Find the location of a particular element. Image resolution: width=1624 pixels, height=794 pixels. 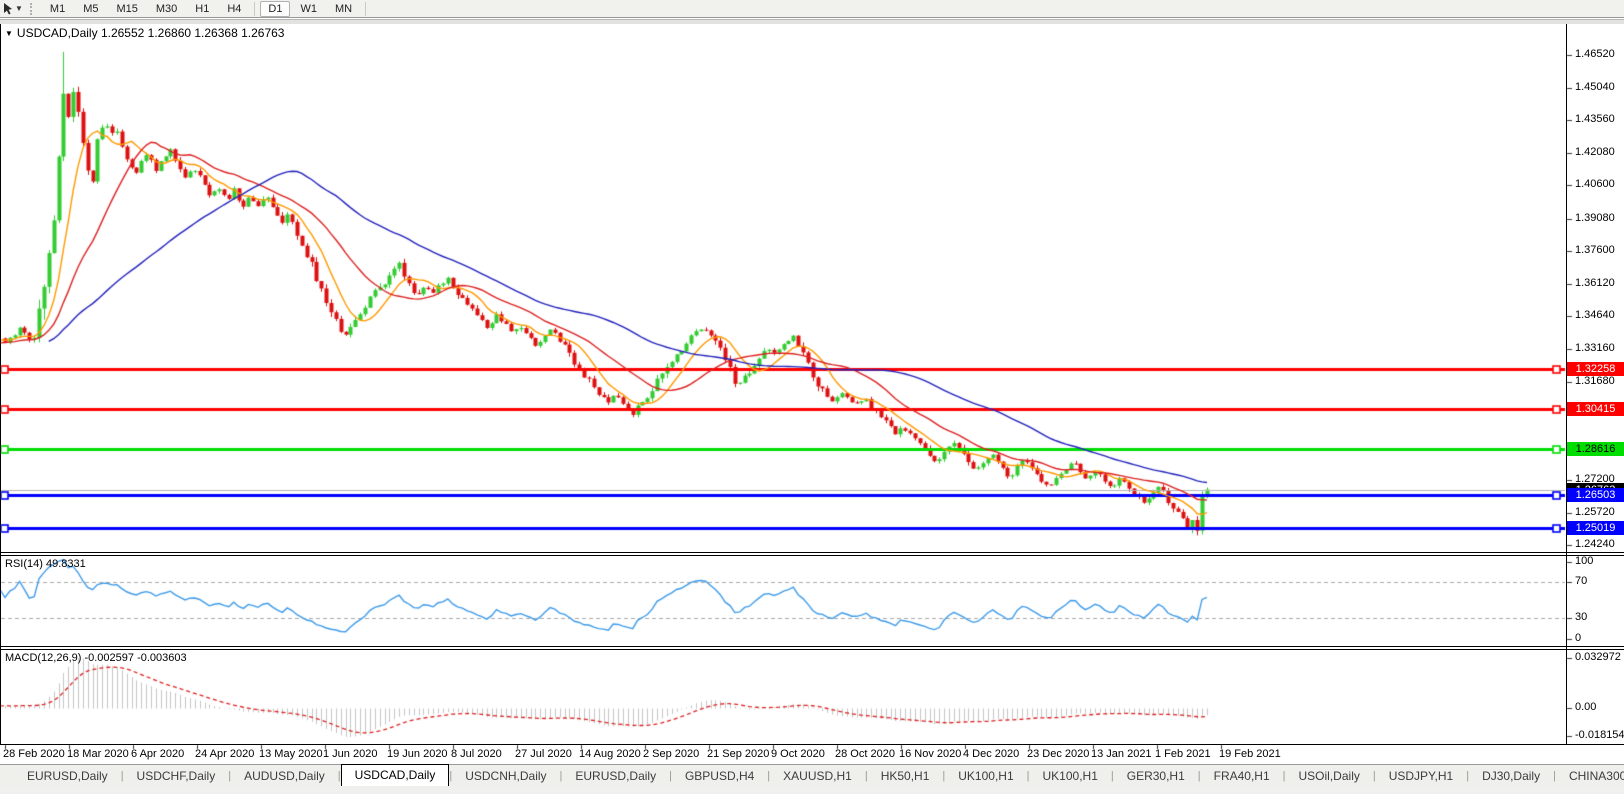

timeframe-m30-button: M30 is located at coordinates (166, 9).